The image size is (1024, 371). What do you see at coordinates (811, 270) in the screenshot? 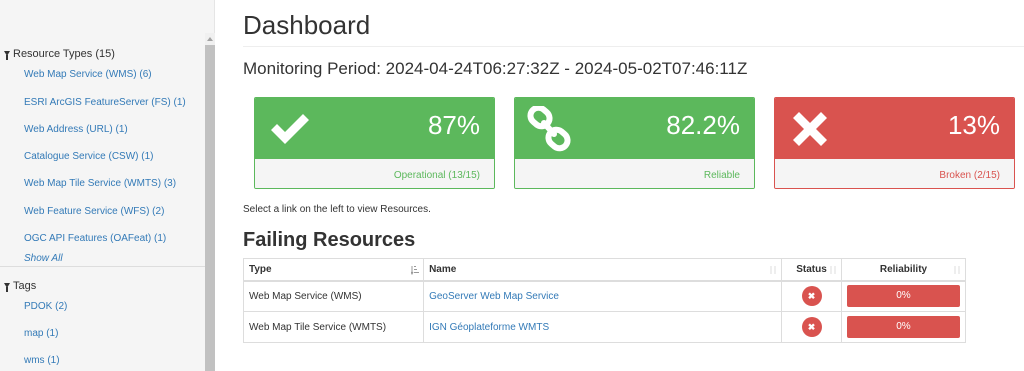
I see `column-header-status: Status` at bounding box center [811, 270].